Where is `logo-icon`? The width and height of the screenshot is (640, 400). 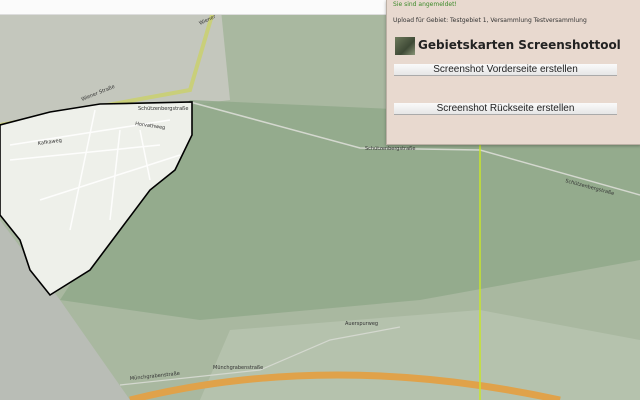 logo-icon is located at coordinates (405, 46).